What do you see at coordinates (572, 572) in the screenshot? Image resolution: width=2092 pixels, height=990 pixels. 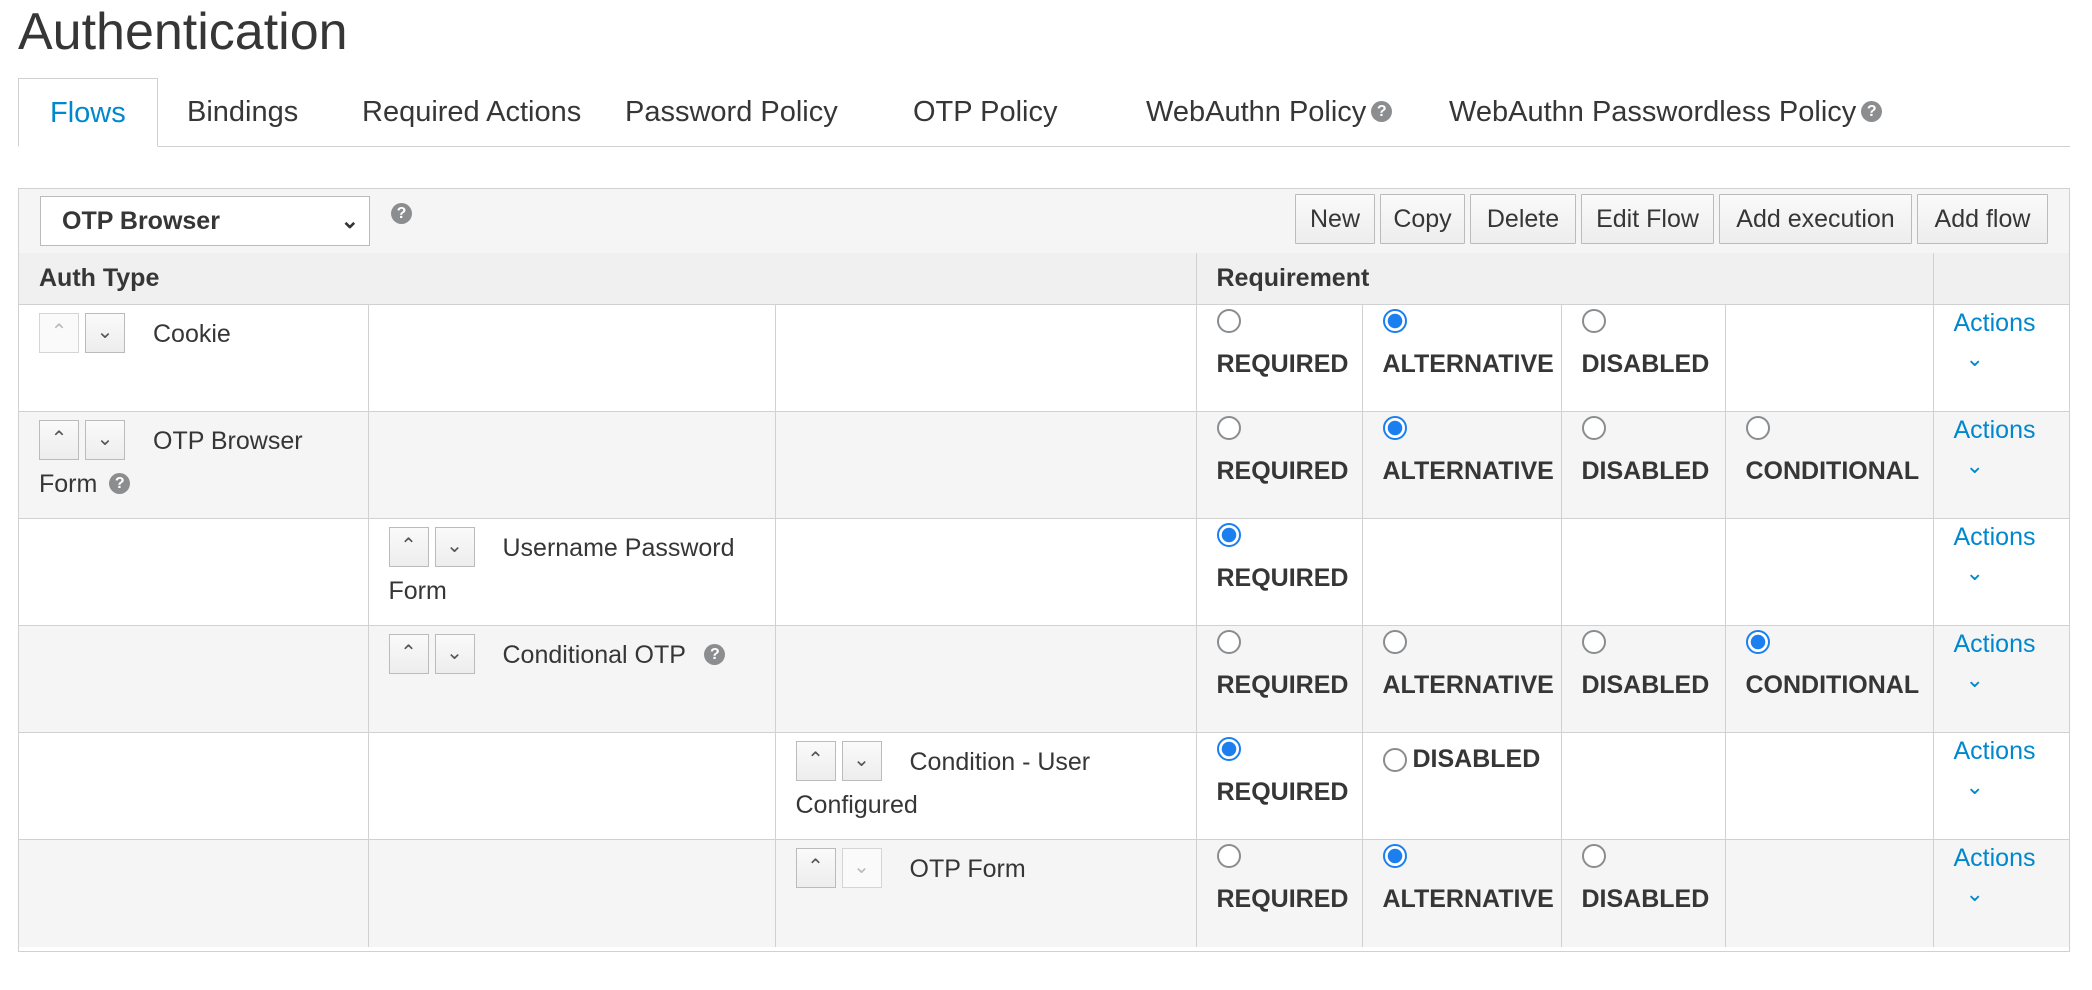 I see `name-cell: ⌃ ⌄ Username Password Form` at bounding box center [572, 572].